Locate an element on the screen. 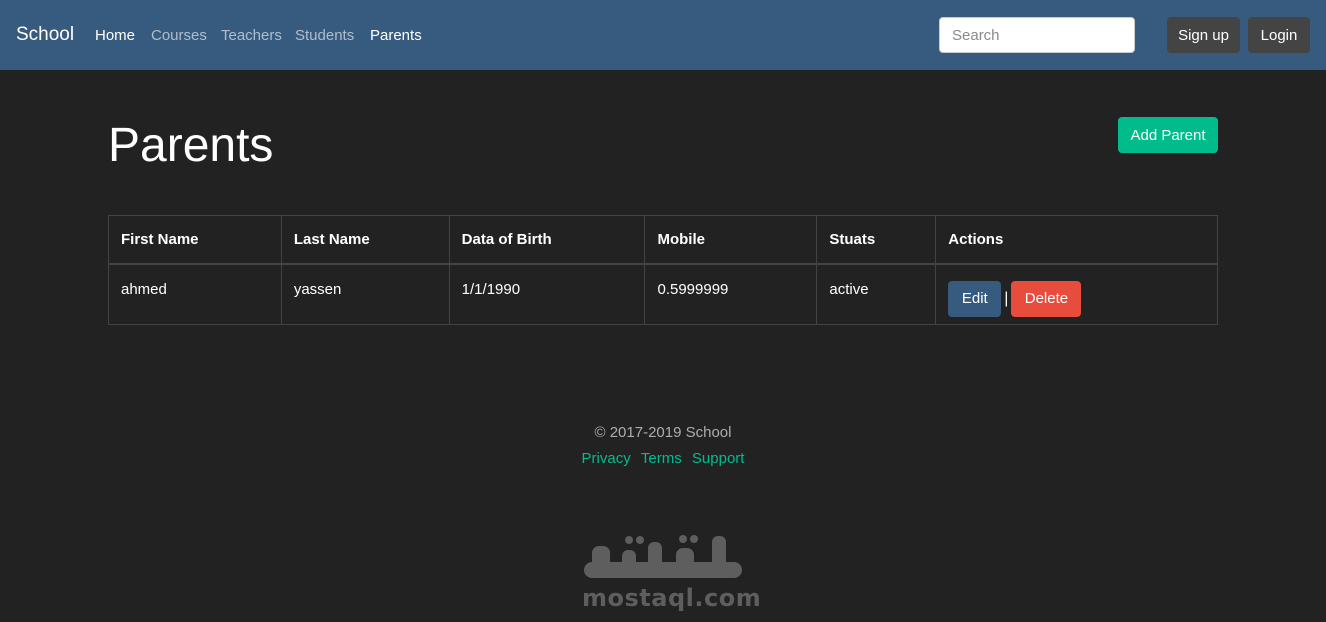 The height and width of the screenshot is (622, 1326). cell-date-of-birth: 1/1/1990 is located at coordinates (547, 294).